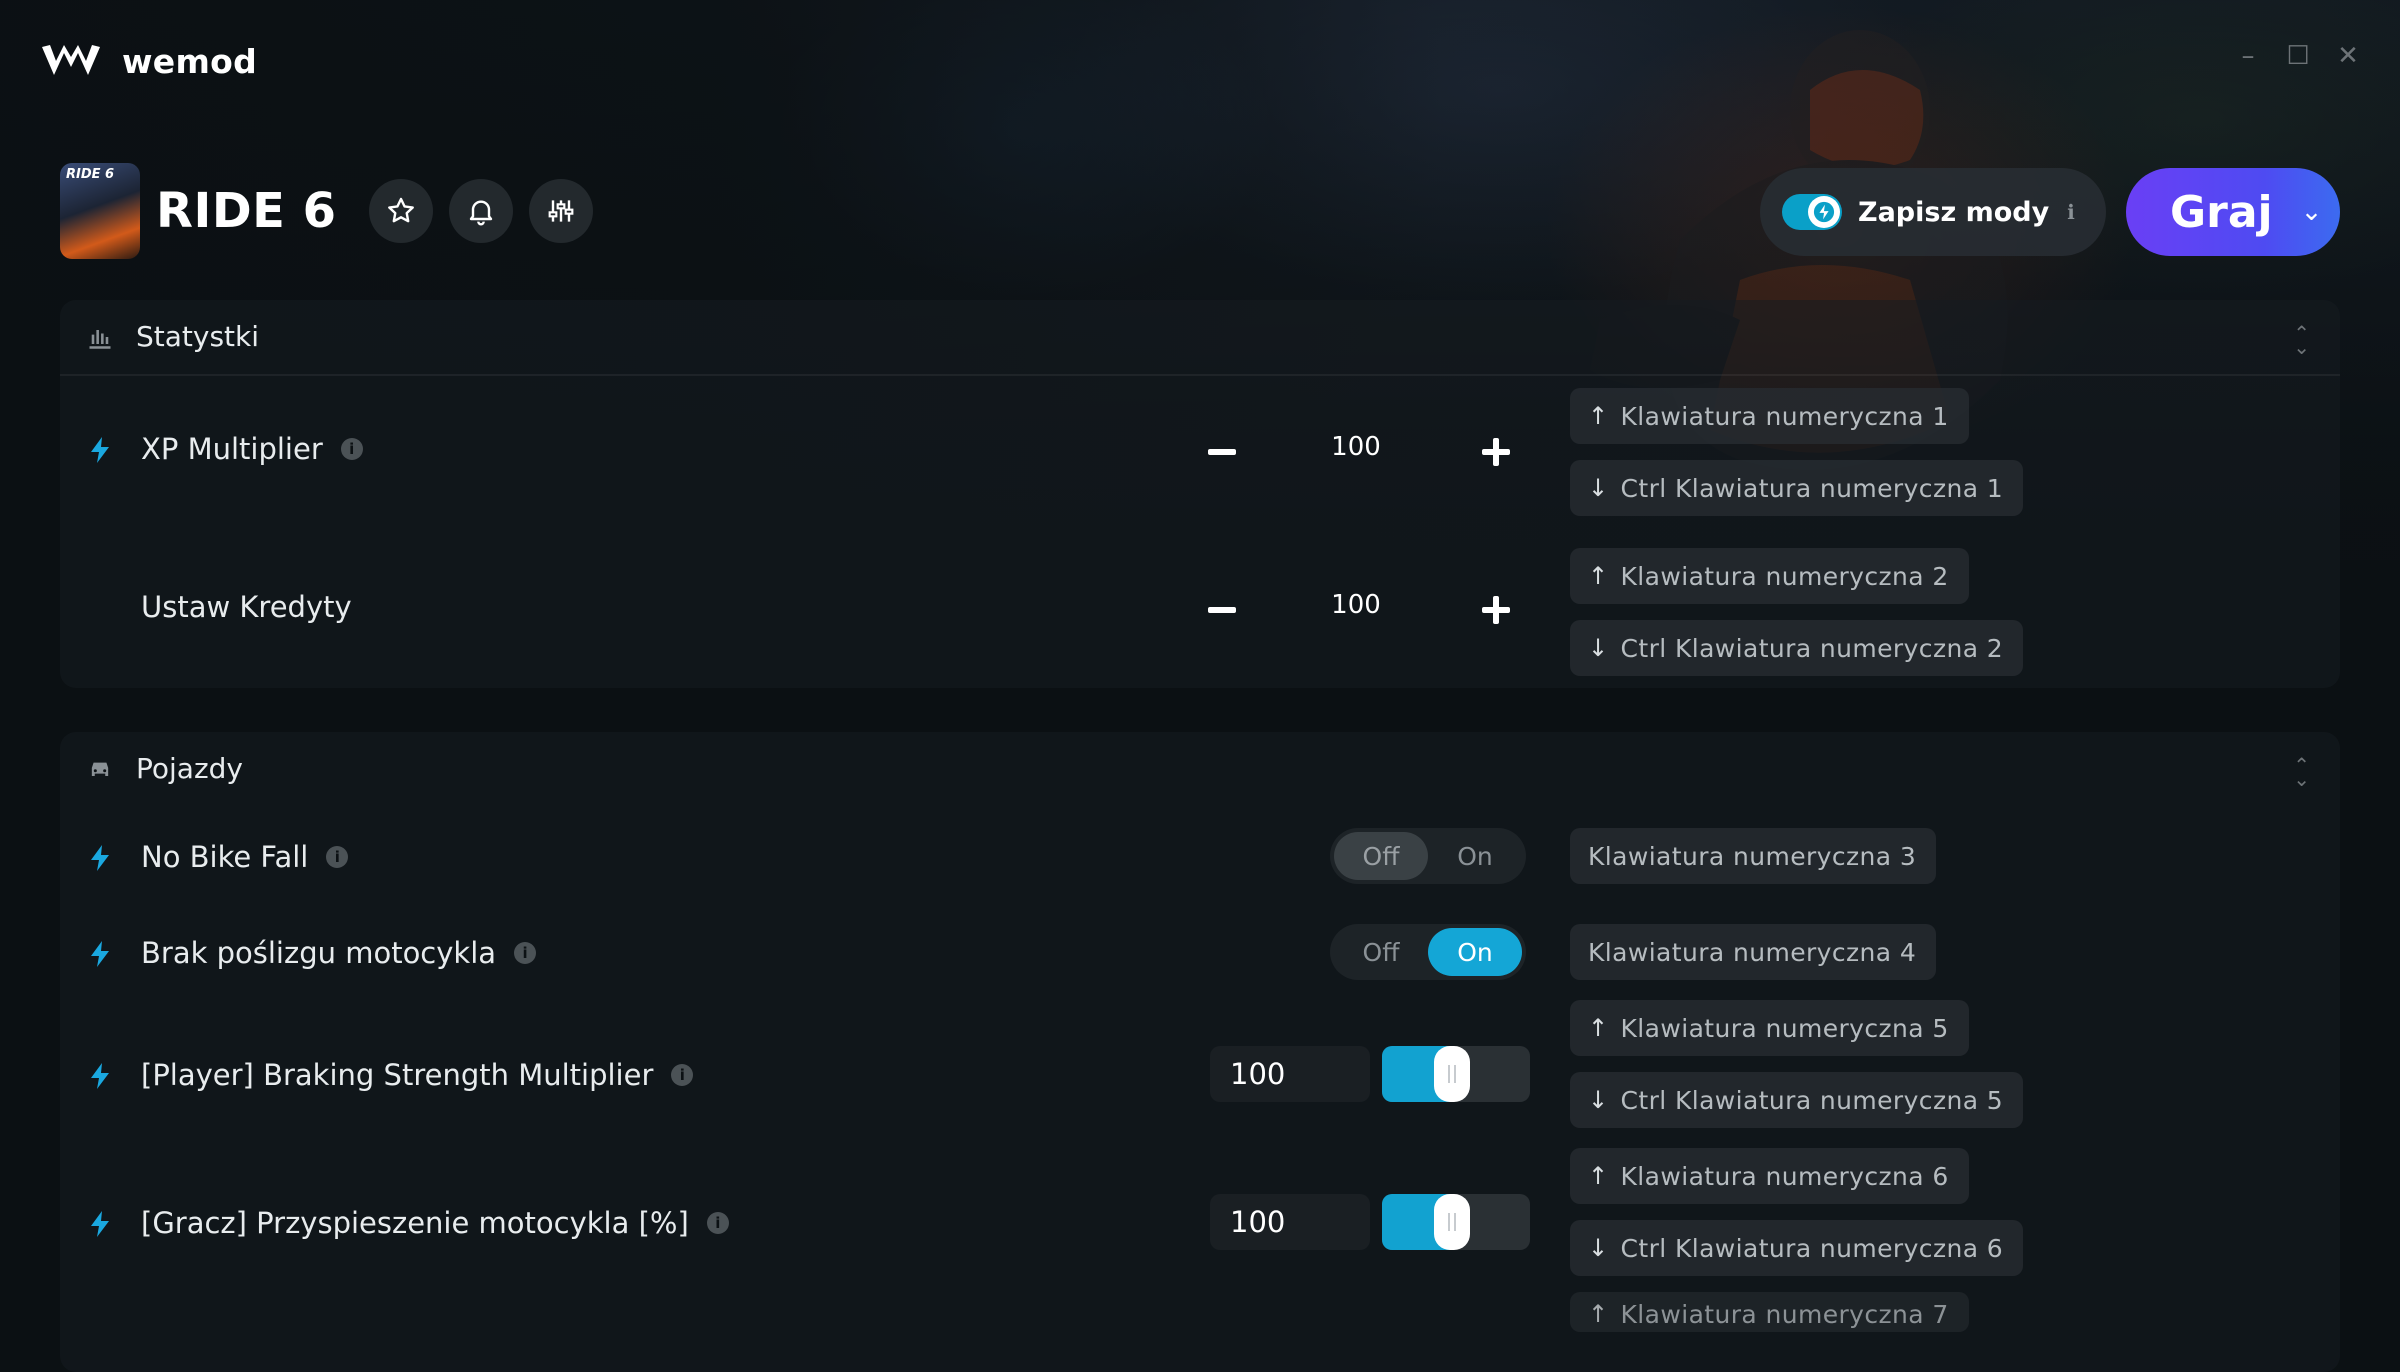 The image size is (2400, 1372). What do you see at coordinates (189, 768) in the screenshot?
I see `section-title: Pojazdy` at bounding box center [189, 768].